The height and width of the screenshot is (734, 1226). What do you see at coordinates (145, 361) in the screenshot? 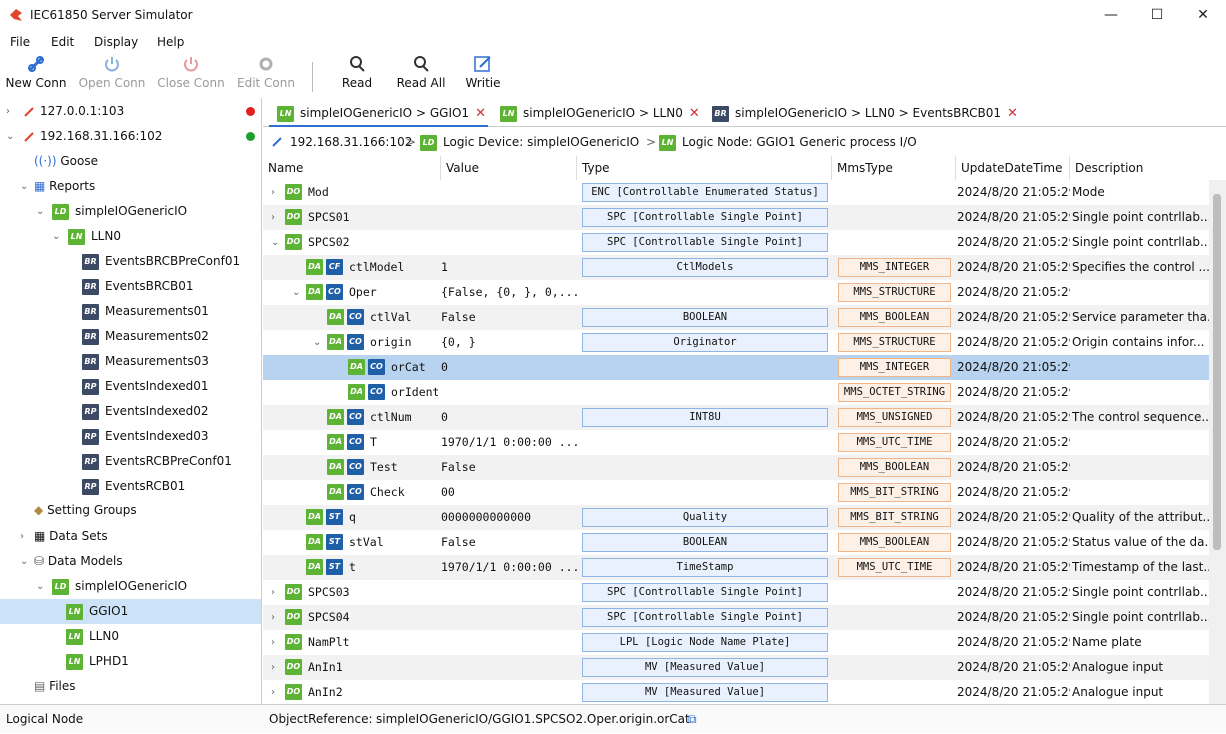
I see `tree-node-rcb: BR Measurements03` at bounding box center [145, 361].